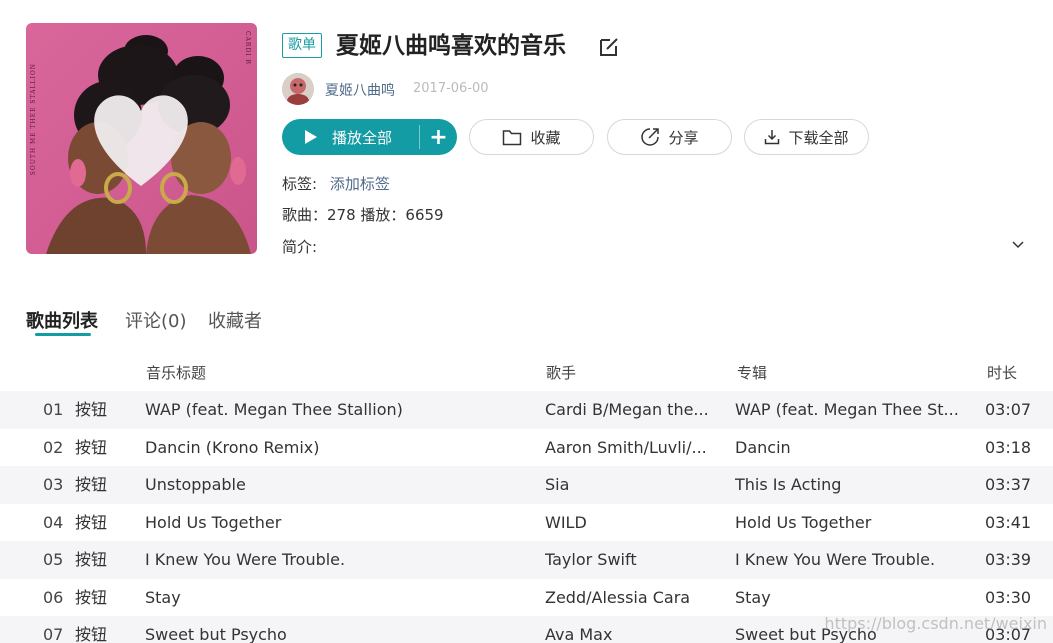 The width and height of the screenshot is (1053, 643). I want to click on play-all-button-group: 播放全部 +, so click(369, 137).